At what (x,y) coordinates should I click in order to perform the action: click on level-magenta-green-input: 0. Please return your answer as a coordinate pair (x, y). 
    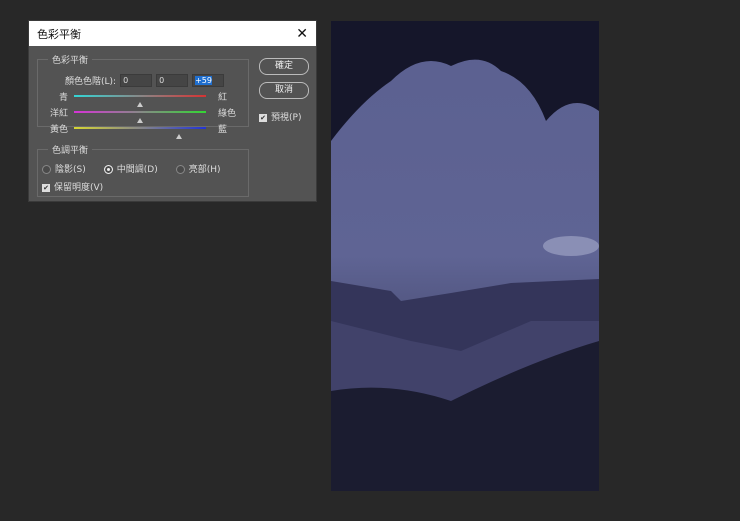
    Looking at the image, I should click on (172, 80).